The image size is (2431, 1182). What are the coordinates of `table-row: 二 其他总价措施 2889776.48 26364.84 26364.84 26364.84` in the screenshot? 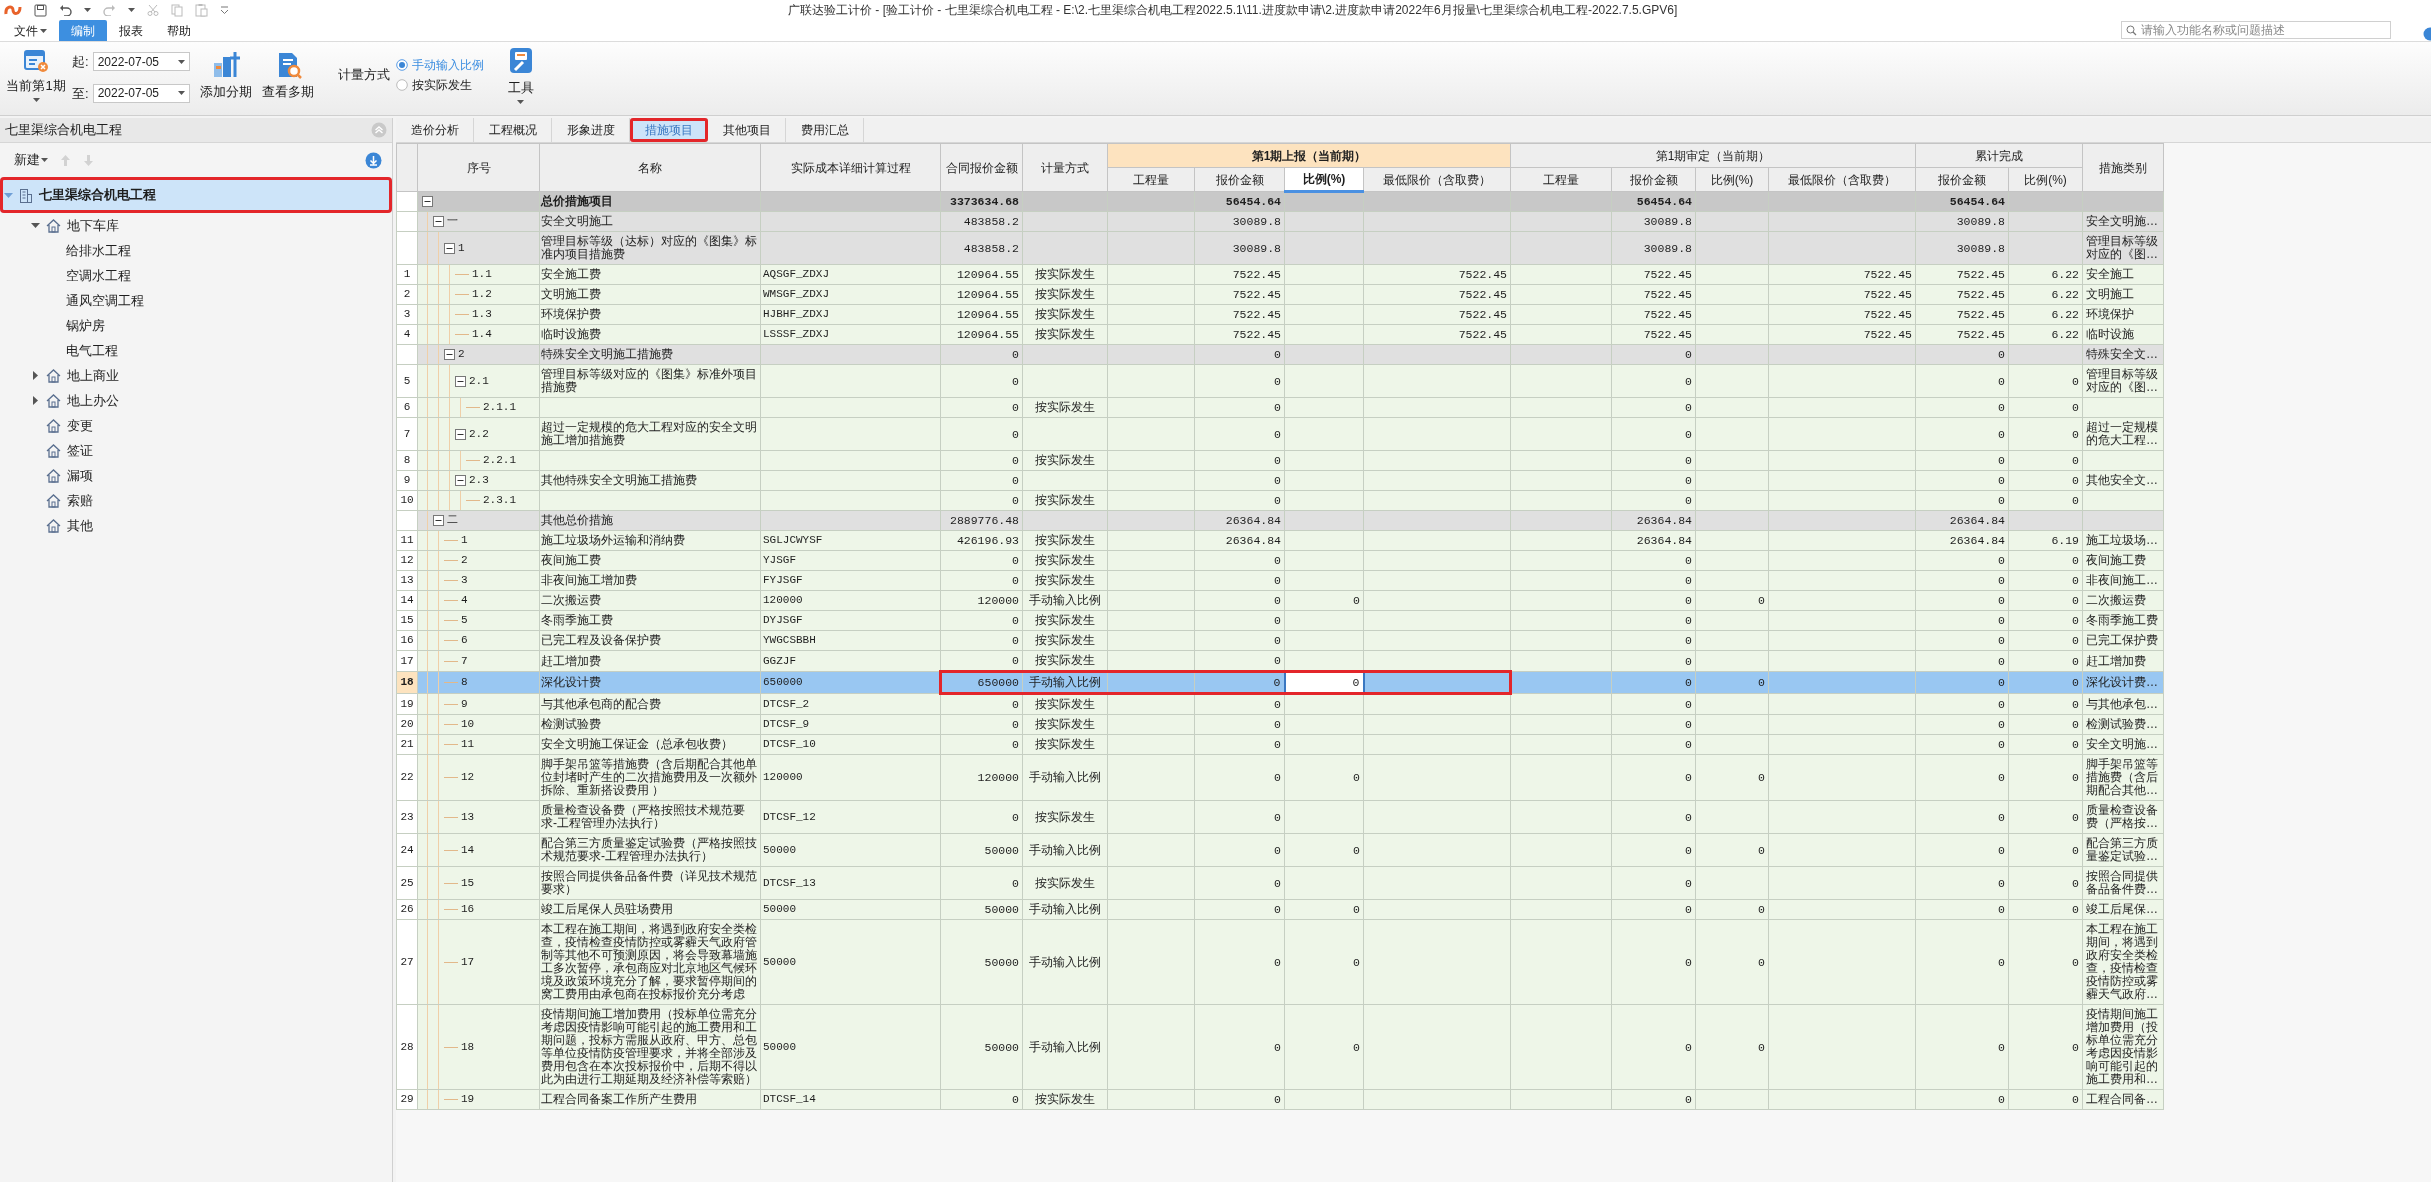 It's located at (1280, 520).